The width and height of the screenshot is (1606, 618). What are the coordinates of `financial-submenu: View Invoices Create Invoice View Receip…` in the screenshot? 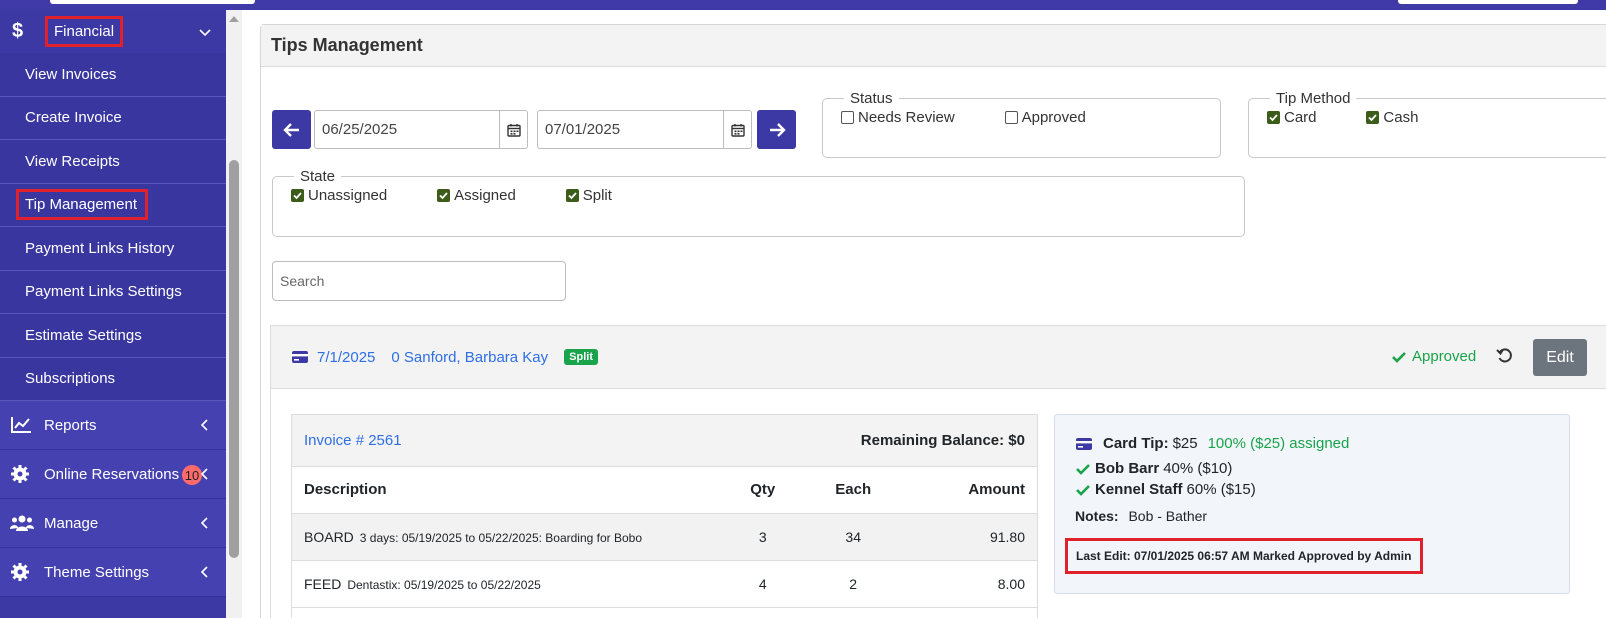 It's located at (113, 227).